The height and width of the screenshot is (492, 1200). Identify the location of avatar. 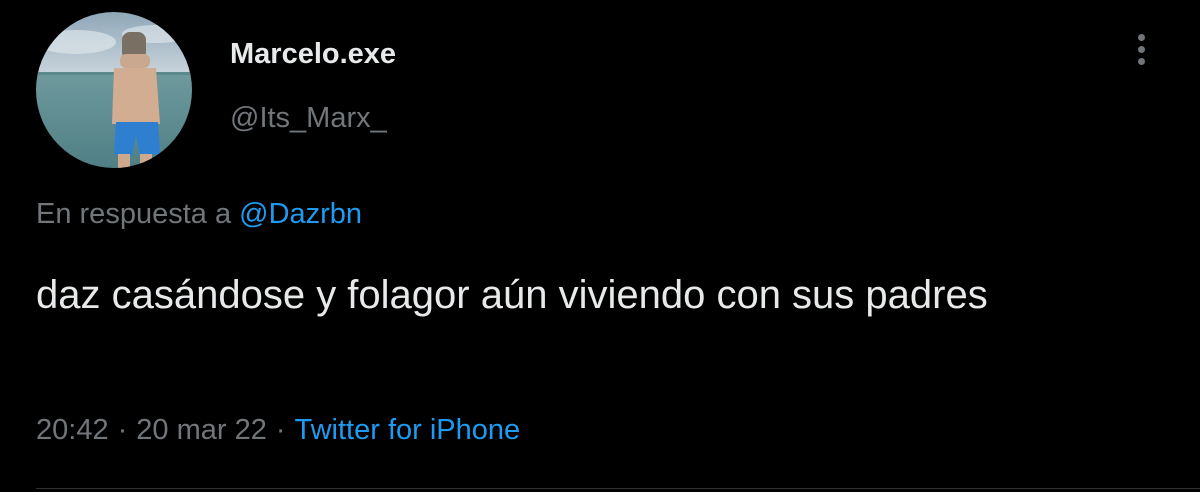
(114, 90).